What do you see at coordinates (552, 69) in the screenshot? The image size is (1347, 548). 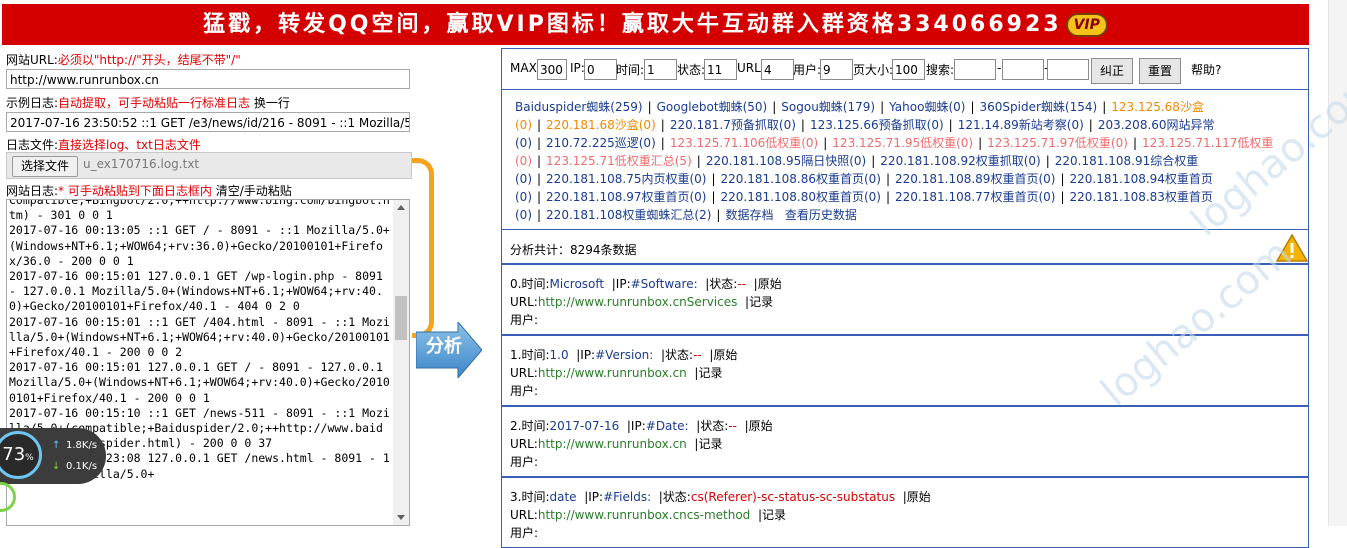 I see `max-input: 300` at bounding box center [552, 69].